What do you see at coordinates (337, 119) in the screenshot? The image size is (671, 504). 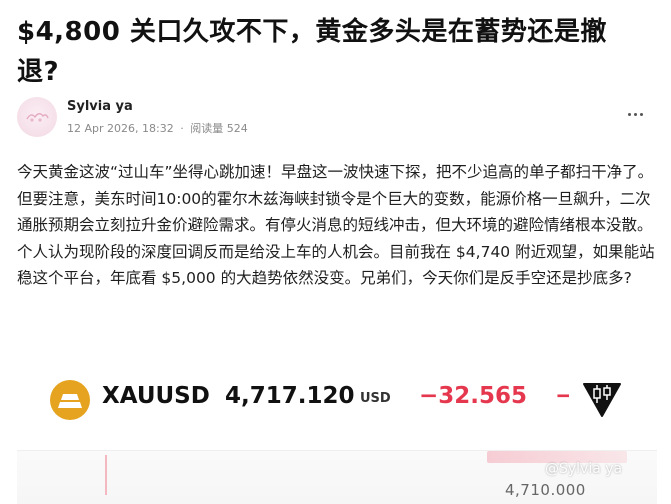 I see `author-row: Sylvia ya 12 Apr 2026, 18:32 · 阅读量 524` at bounding box center [337, 119].